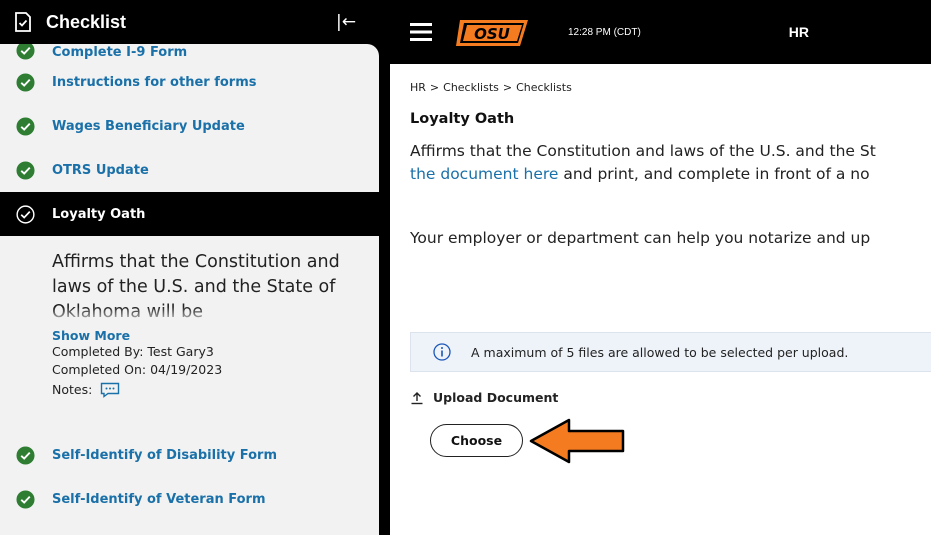 The height and width of the screenshot is (535, 931). What do you see at coordinates (189, 170) in the screenshot?
I see `checklist-item-otrs: OTRS Update` at bounding box center [189, 170].